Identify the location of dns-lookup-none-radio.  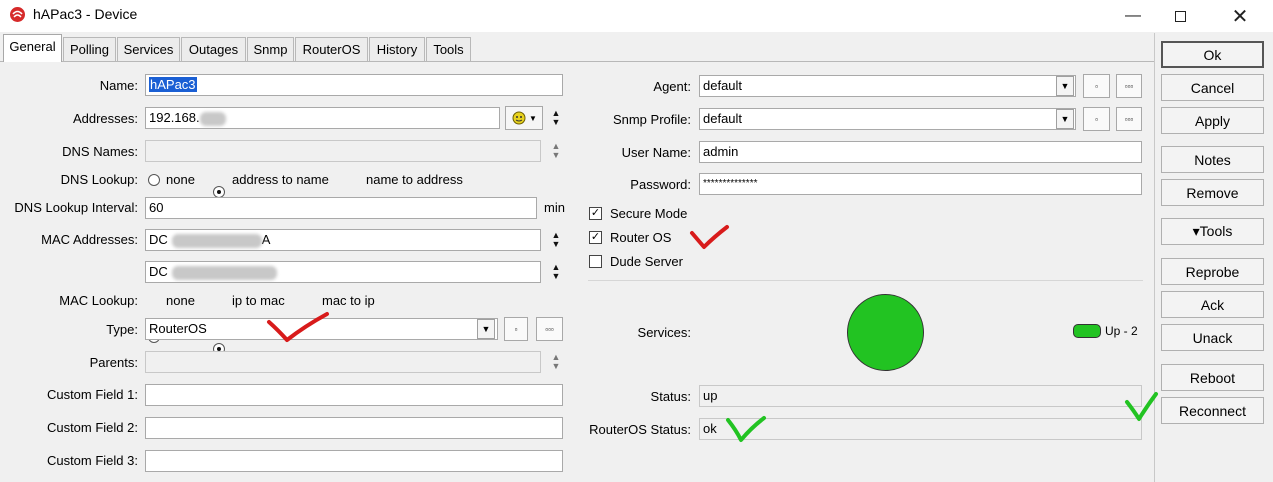
(154, 180).